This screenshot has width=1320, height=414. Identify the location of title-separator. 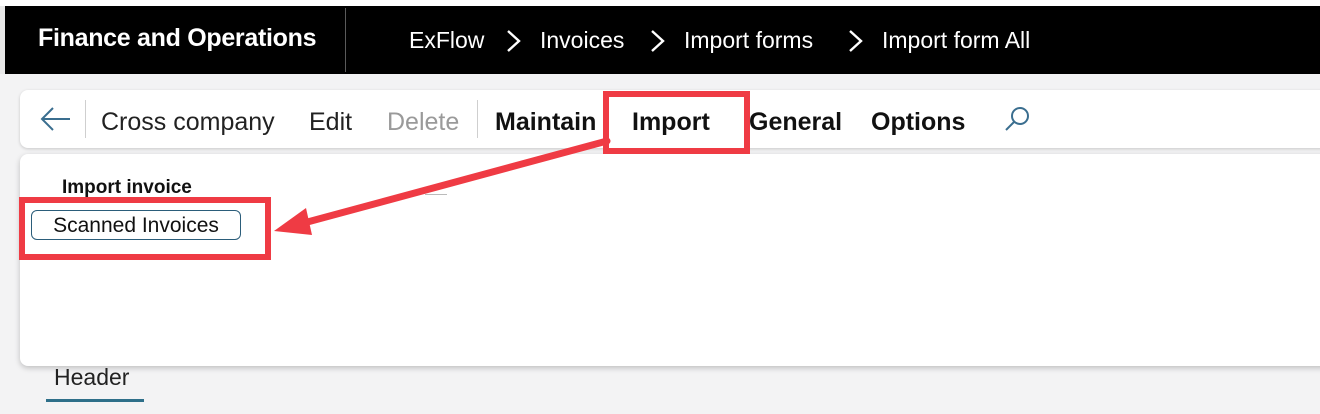
(345, 40).